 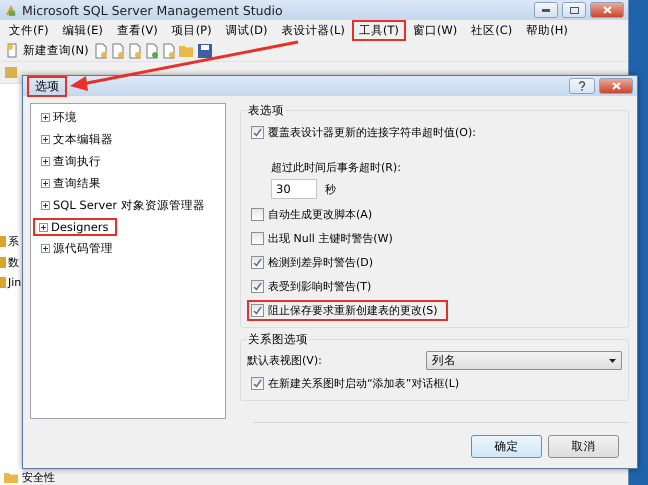 I want to click on tree-item: 查询执行, so click(x=74, y=161).